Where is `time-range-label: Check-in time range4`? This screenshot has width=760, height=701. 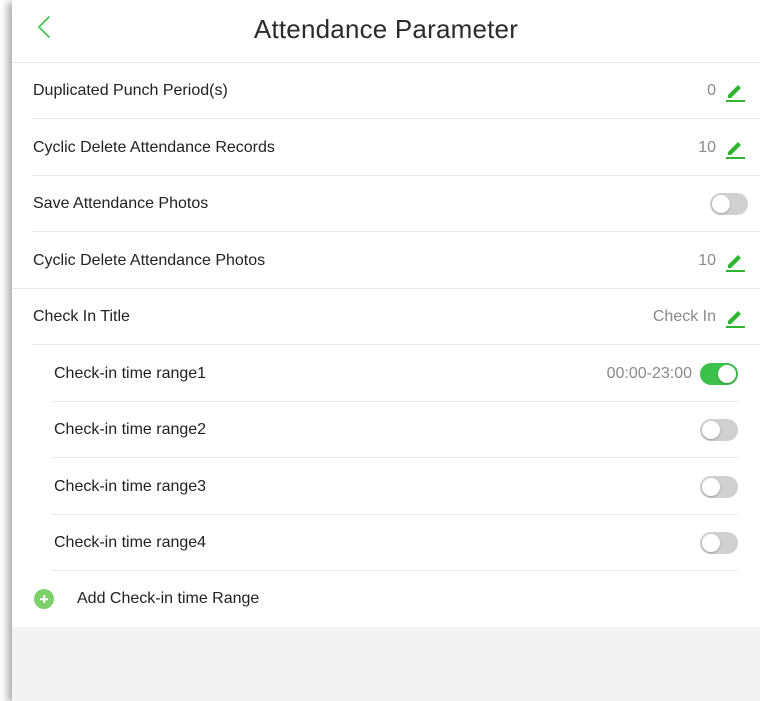
time-range-label: Check-in time range4 is located at coordinates (130, 542).